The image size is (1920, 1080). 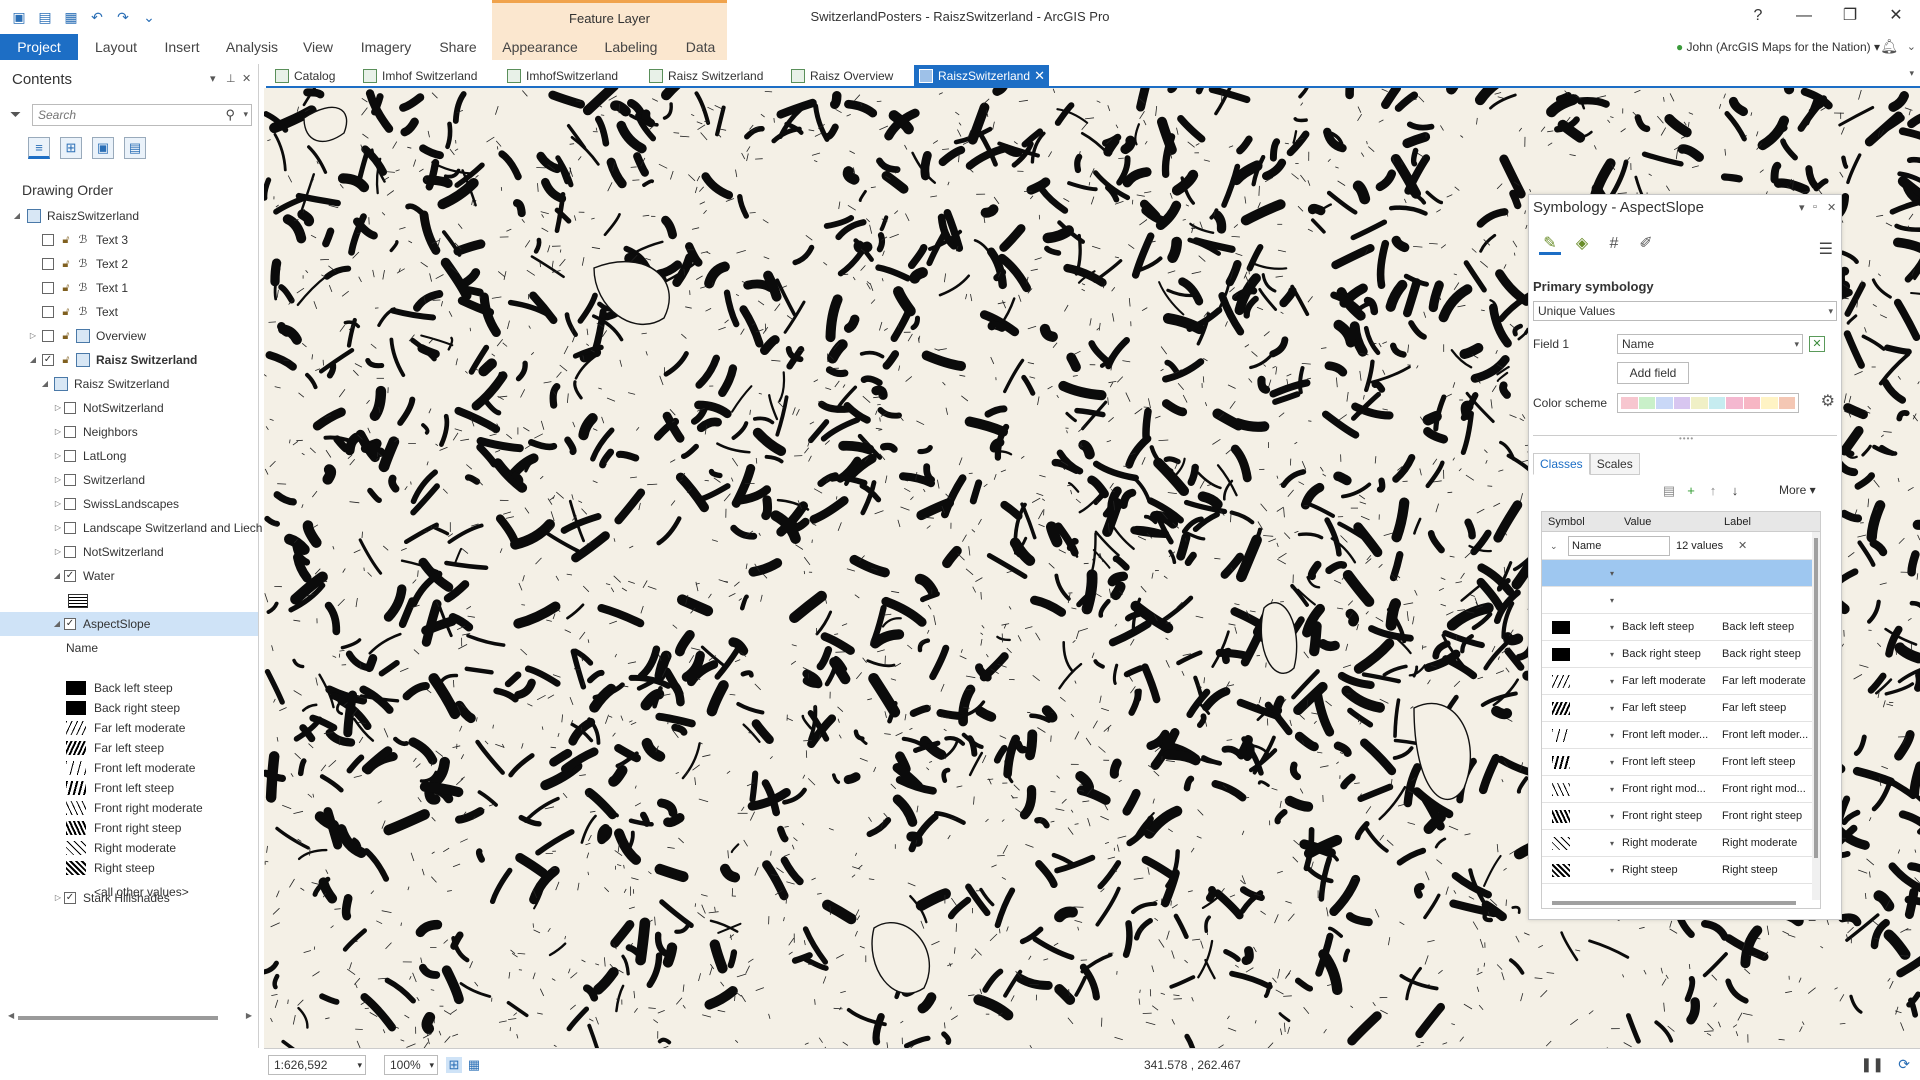 What do you see at coordinates (245, 114) in the screenshot?
I see `search-options-arrow-icon: ▾` at bounding box center [245, 114].